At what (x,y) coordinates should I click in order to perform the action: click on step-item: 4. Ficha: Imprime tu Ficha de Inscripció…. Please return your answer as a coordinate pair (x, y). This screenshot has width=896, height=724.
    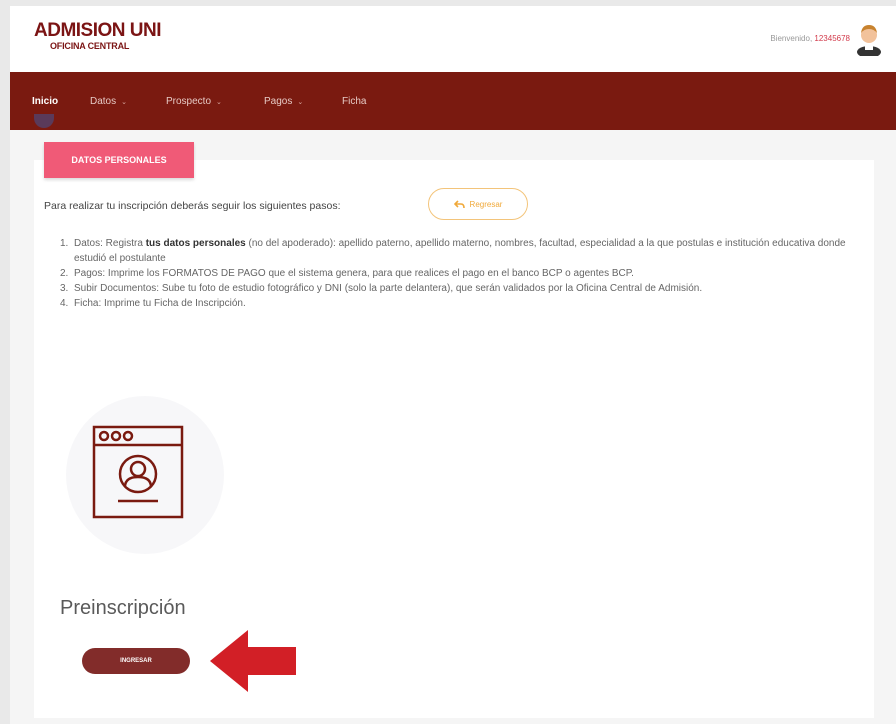
    Looking at the image, I should click on (463, 303).